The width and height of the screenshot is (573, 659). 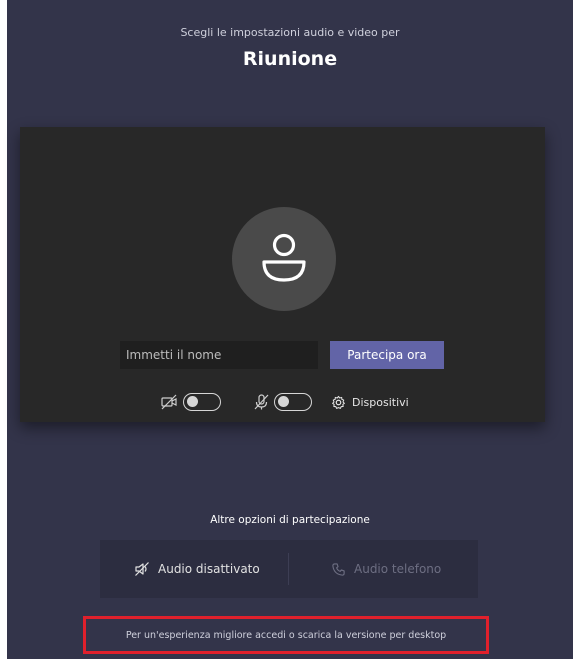 I want to click on other-join-options: Audio disattivato Audio telefono, so click(x=289, y=569).